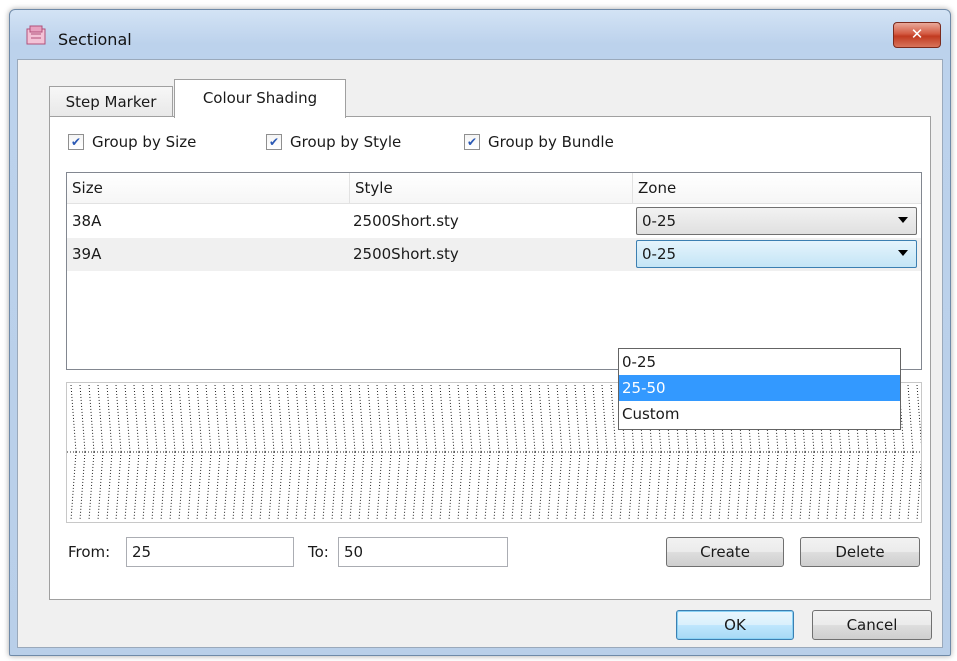 The image size is (957, 661). Describe the element at coordinates (480, 35) in the screenshot. I see `title-bar: Sectional ✕` at that location.